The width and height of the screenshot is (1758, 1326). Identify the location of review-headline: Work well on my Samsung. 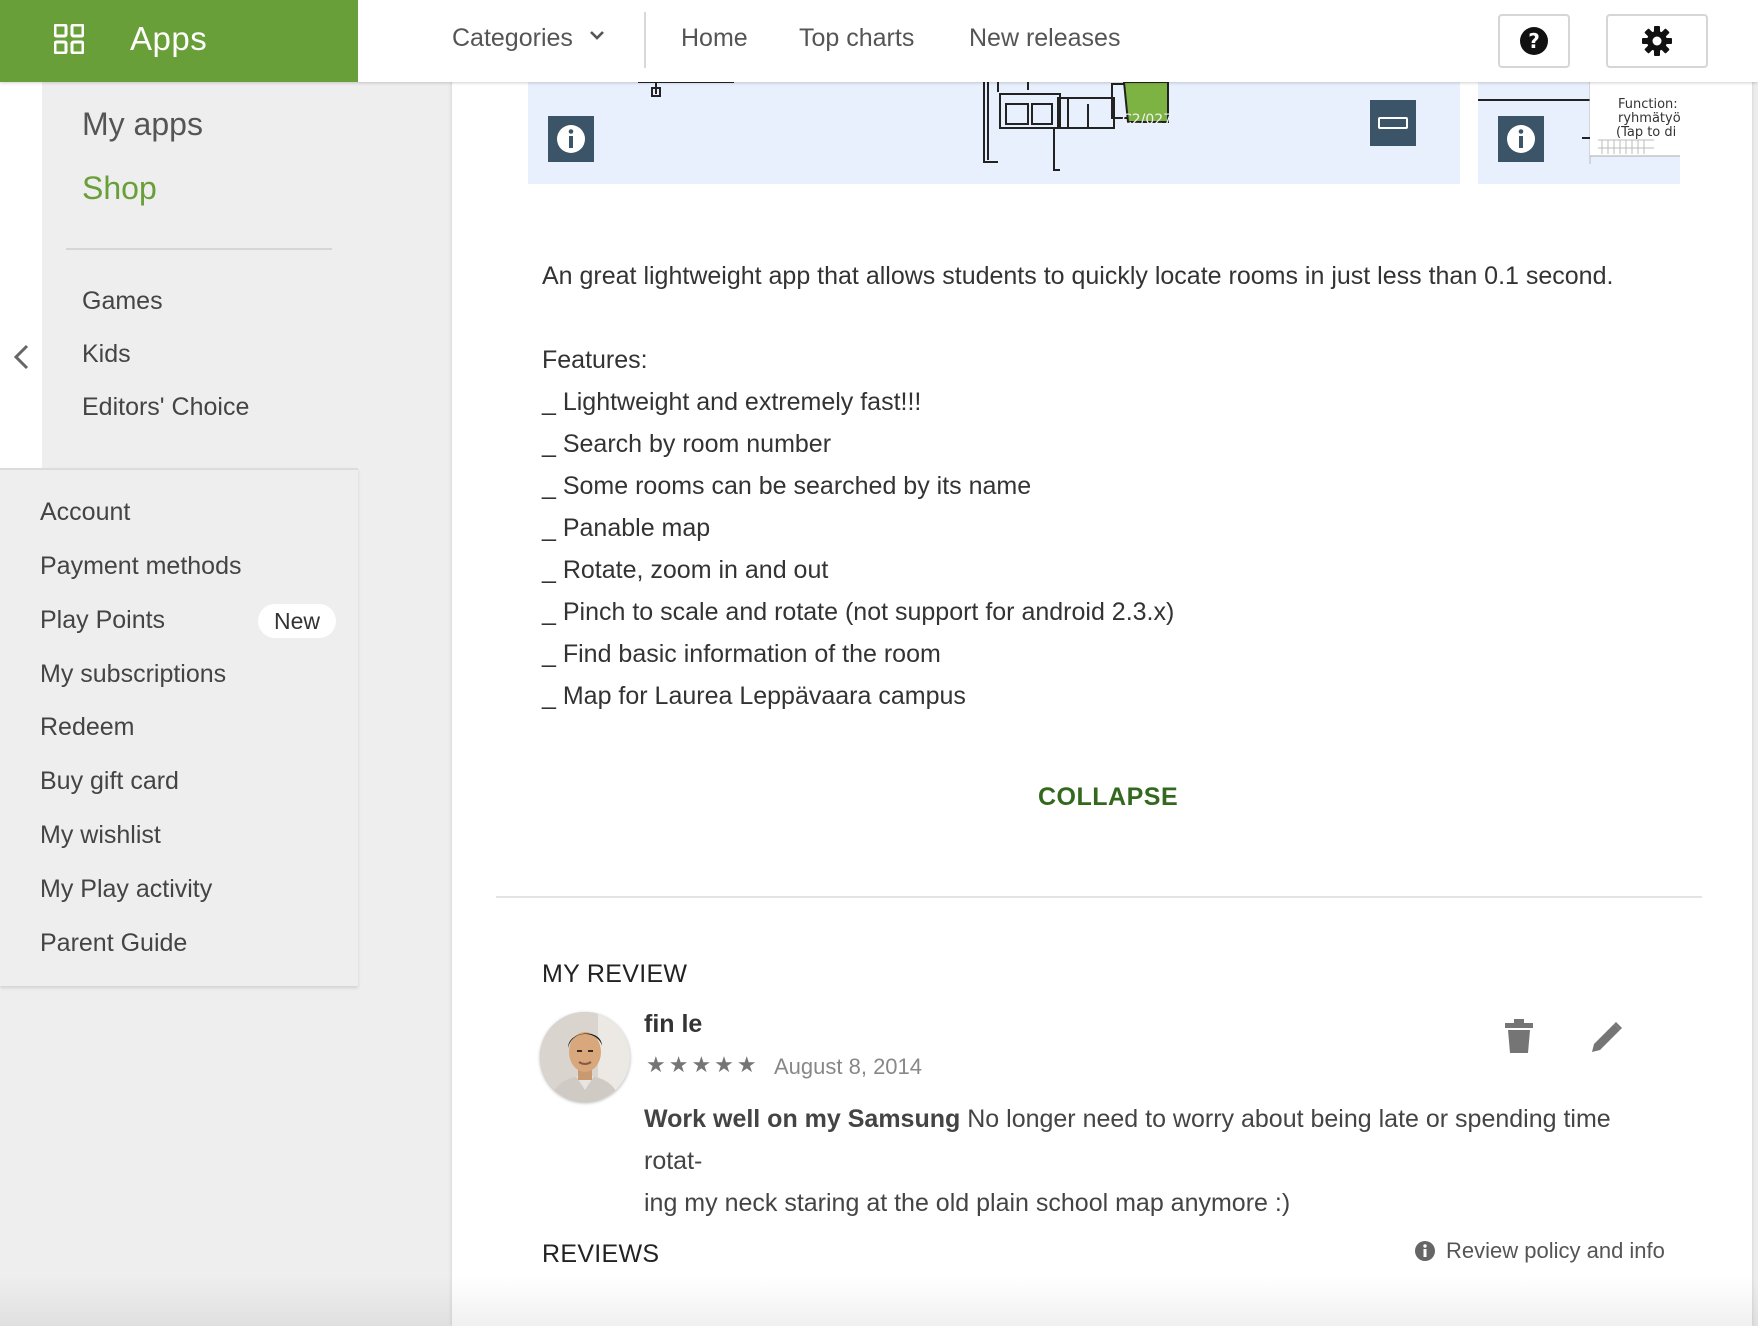
(802, 1119).